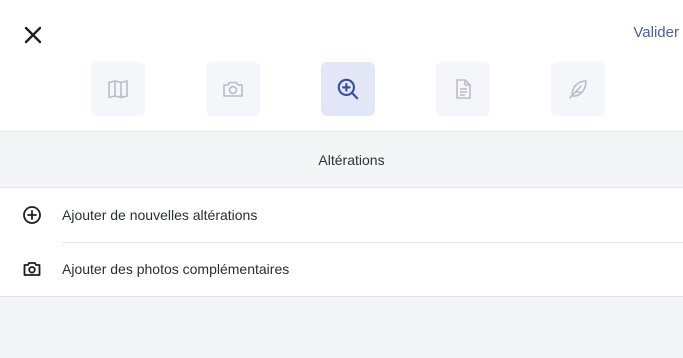 The height and width of the screenshot is (358, 683). I want to click on validate-button: Valider, so click(656, 32).